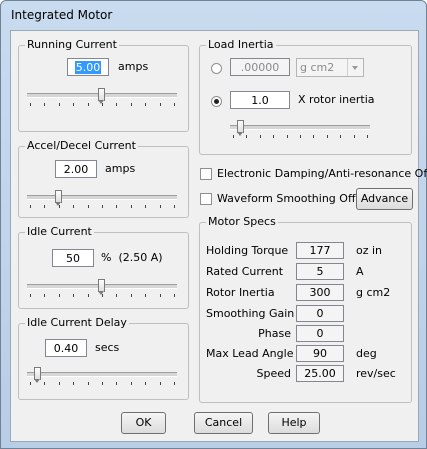 The width and height of the screenshot is (427, 449). I want to click on spec-label: Rated Current, so click(245, 271).